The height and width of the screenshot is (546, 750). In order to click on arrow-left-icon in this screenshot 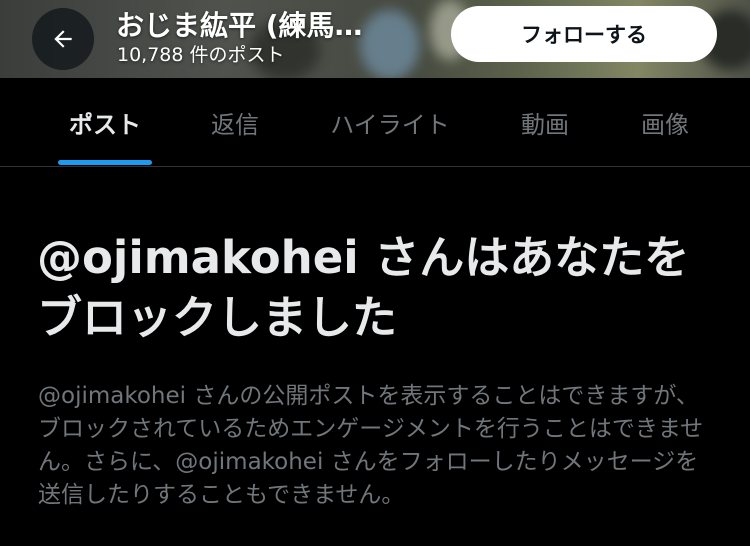, I will do `click(63, 39)`.